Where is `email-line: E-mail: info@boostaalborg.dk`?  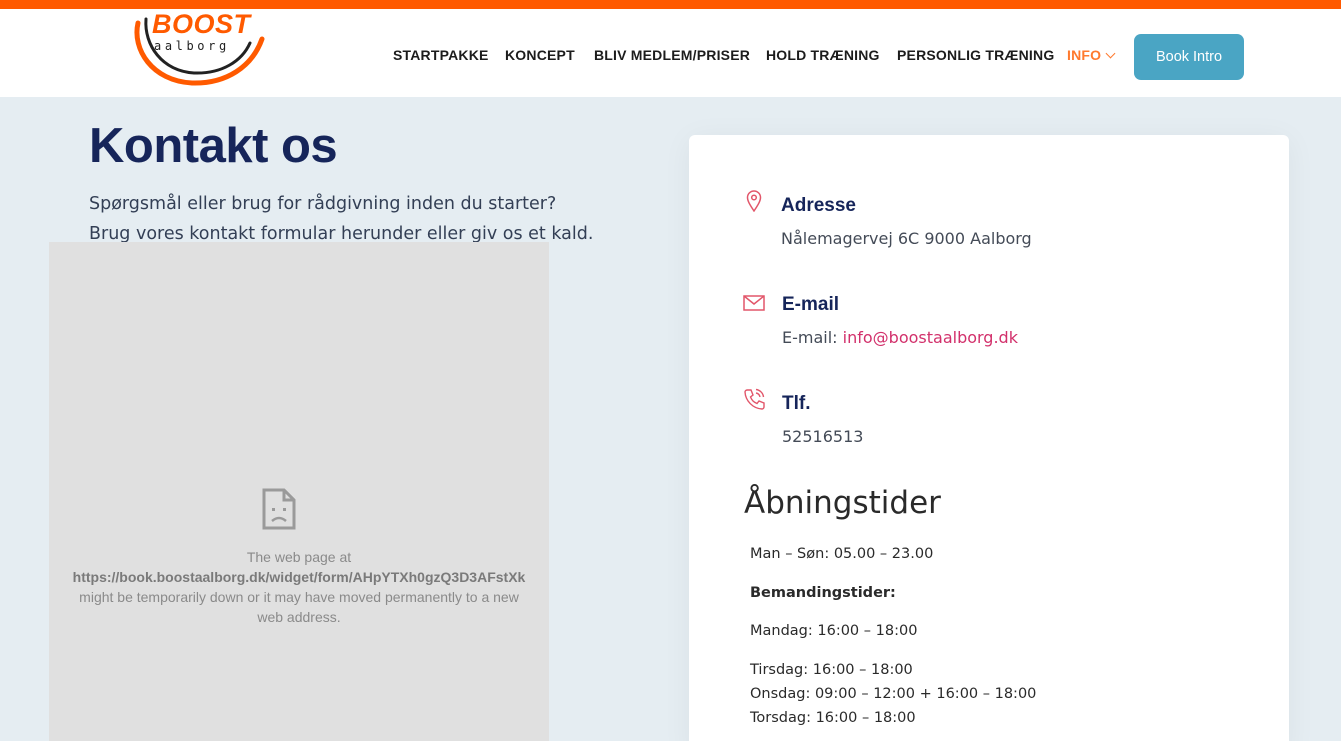
email-line: E-mail: info@boostaalborg.dk is located at coordinates (900, 337).